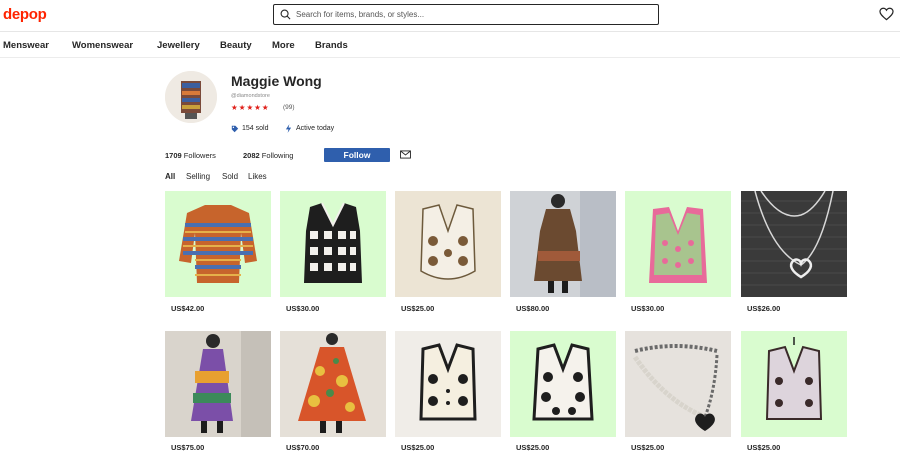  I want to click on sold-count: 154 sold, so click(255, 128).